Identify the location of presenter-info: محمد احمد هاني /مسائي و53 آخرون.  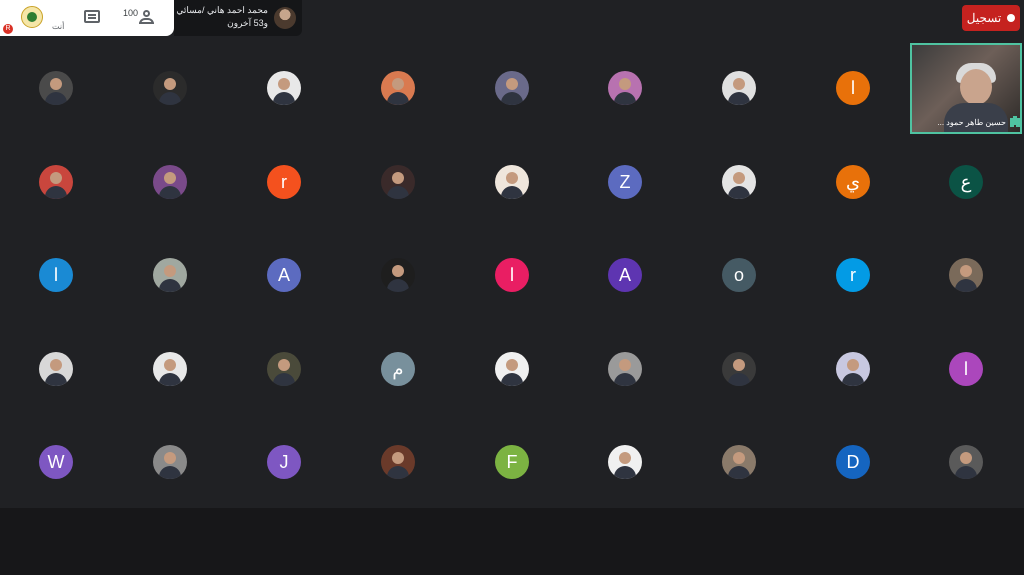
(238, 18).